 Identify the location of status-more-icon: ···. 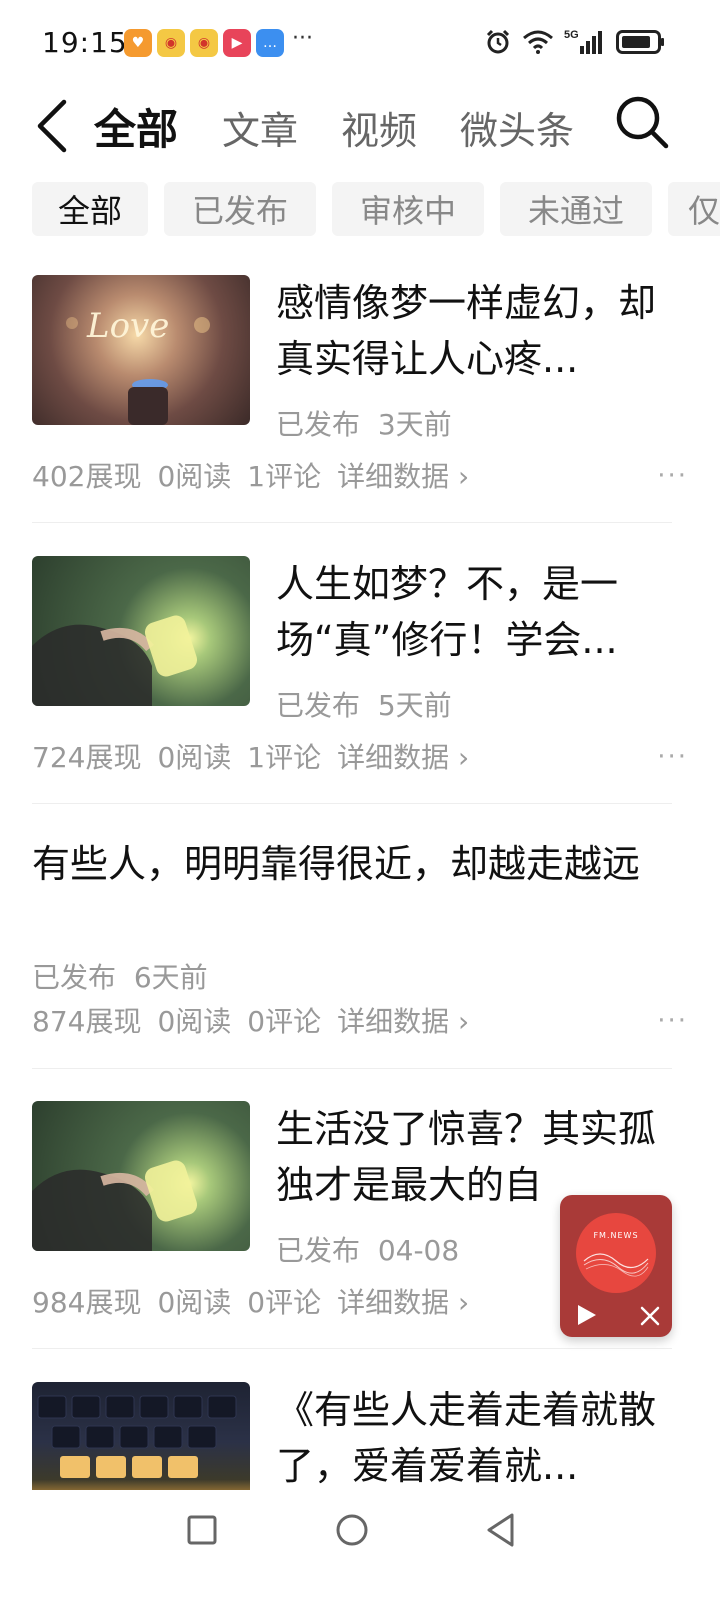
(302, 38).